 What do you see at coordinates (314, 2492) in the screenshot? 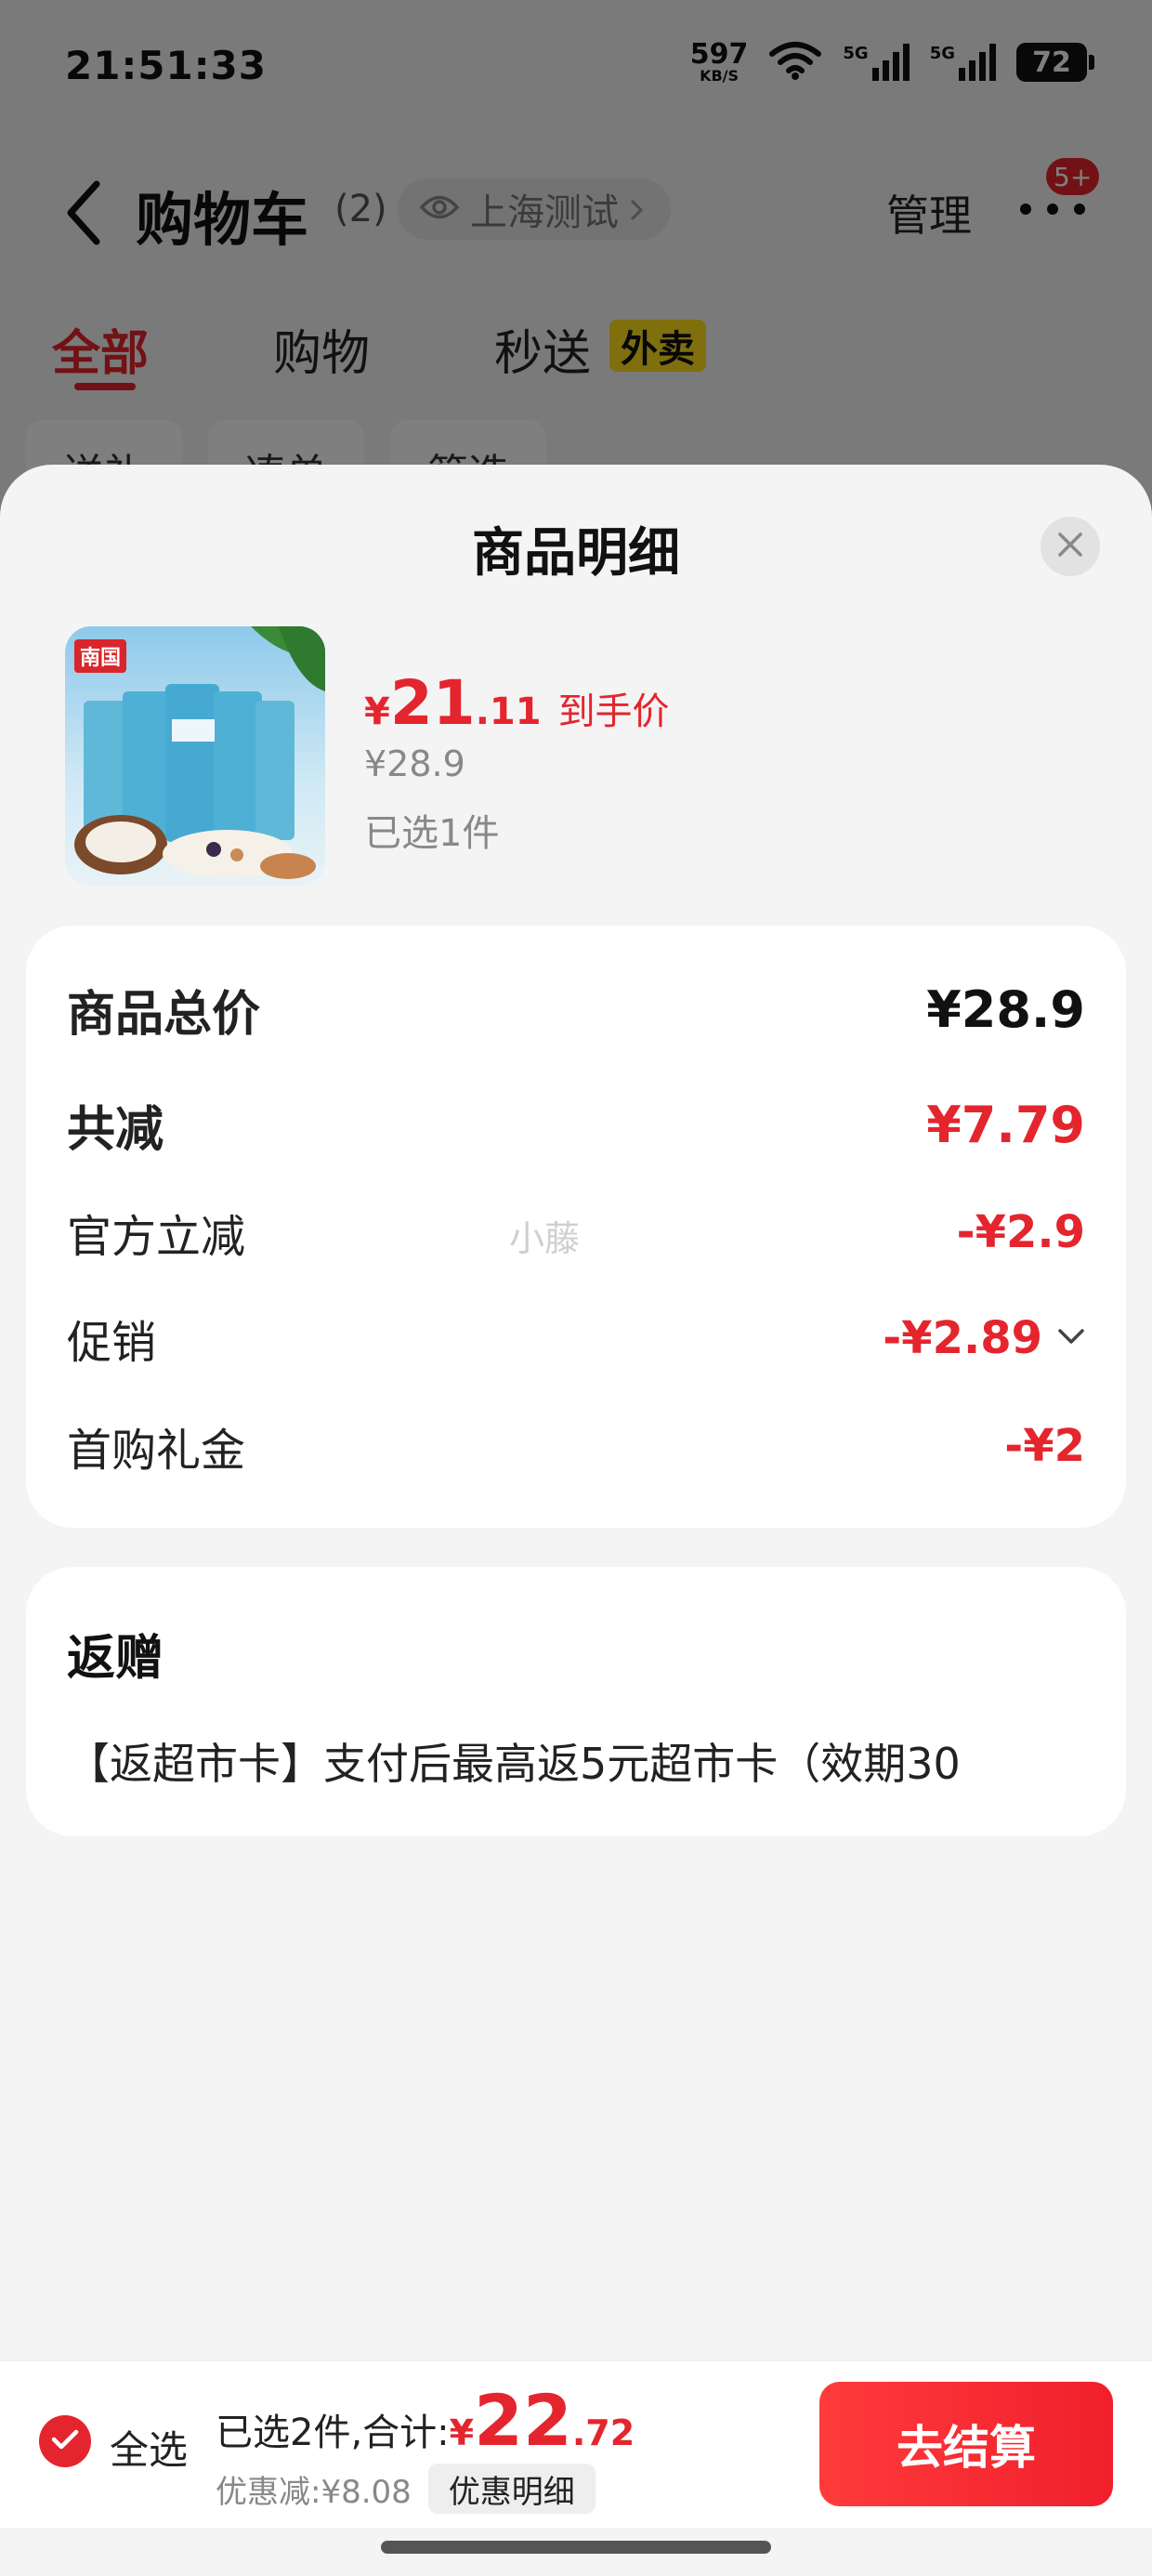
I see `discount-amount: 优惠减:¥8.08` at bounding box center [314, 2492].